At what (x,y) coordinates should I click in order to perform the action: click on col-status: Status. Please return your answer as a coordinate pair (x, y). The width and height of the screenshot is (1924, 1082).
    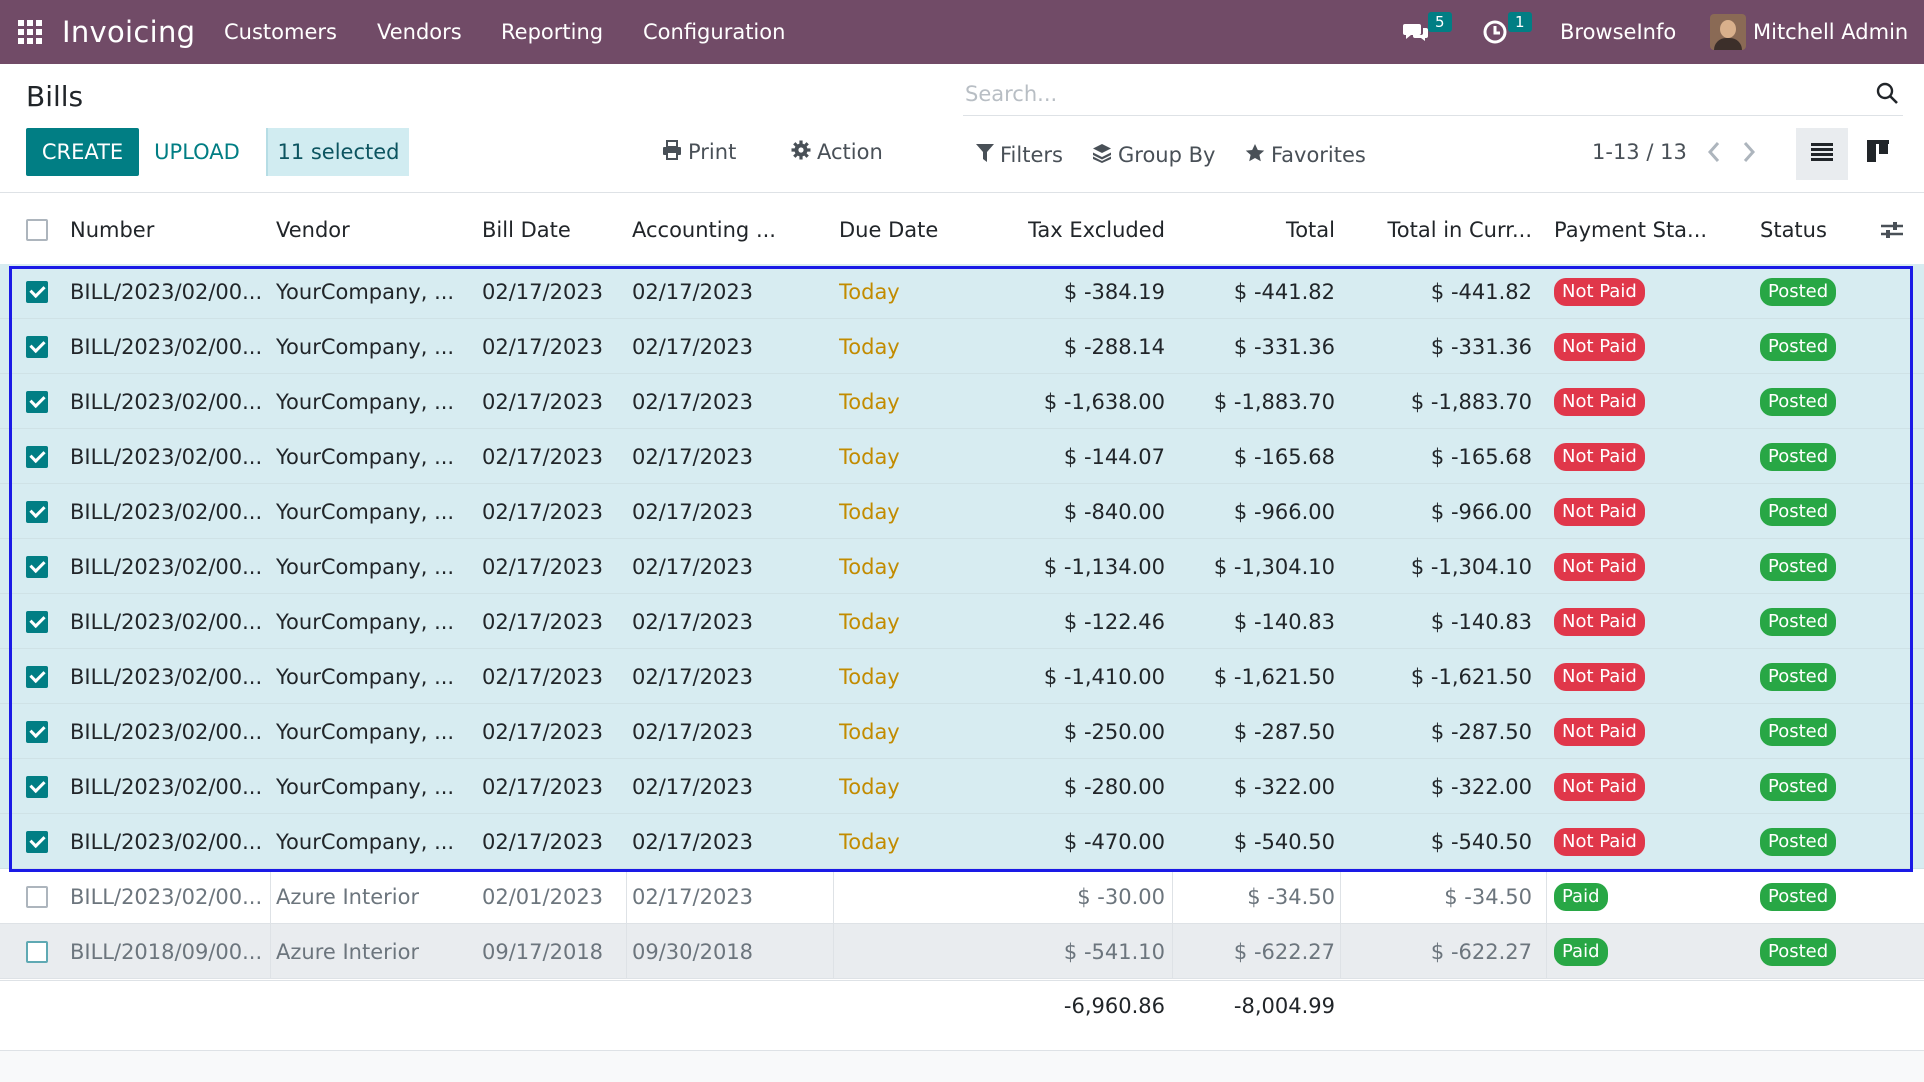
    Looking at the image, I should click on (1793, 230).